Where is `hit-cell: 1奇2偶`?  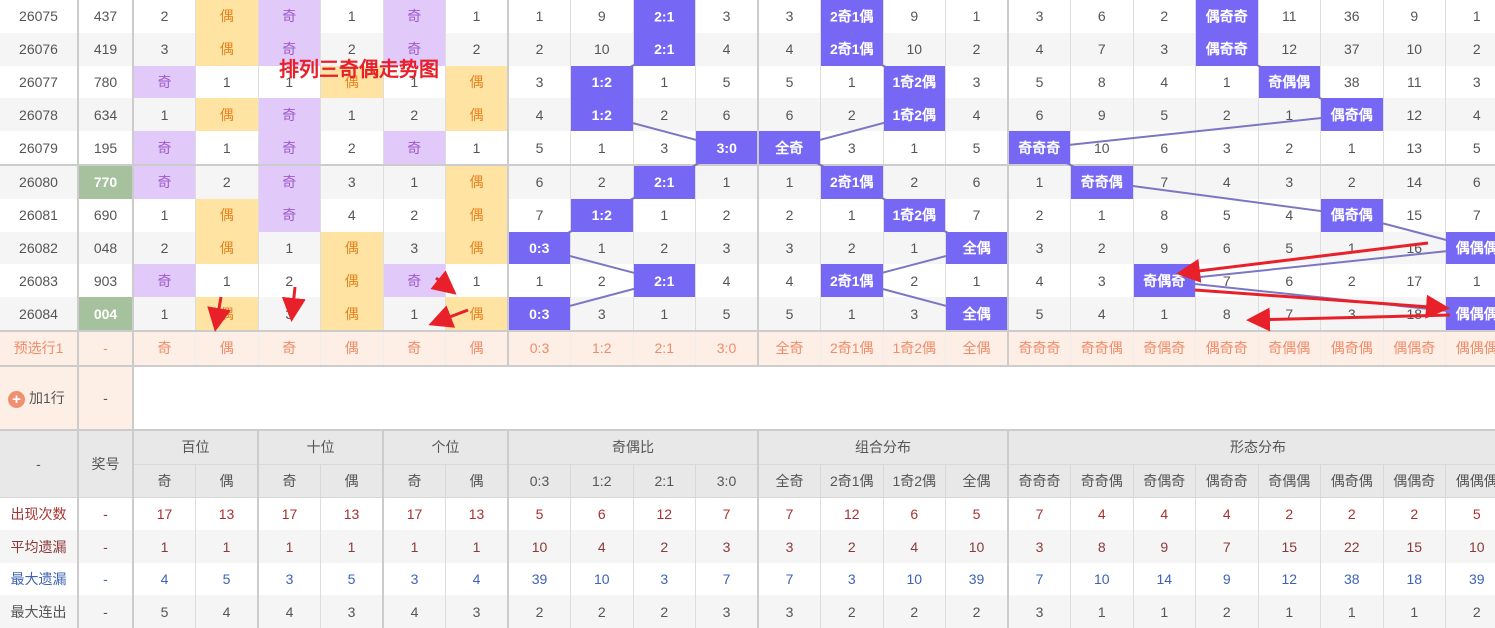
hit-cell: 1奇2偶 is located at coordinates (914, 215).